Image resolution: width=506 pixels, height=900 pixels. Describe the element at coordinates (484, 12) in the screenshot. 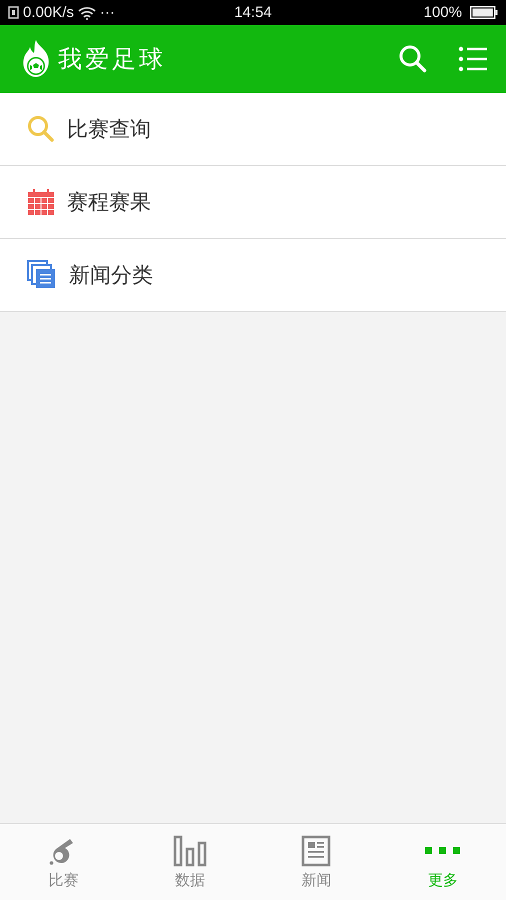

I see `battery-icon` at that location.